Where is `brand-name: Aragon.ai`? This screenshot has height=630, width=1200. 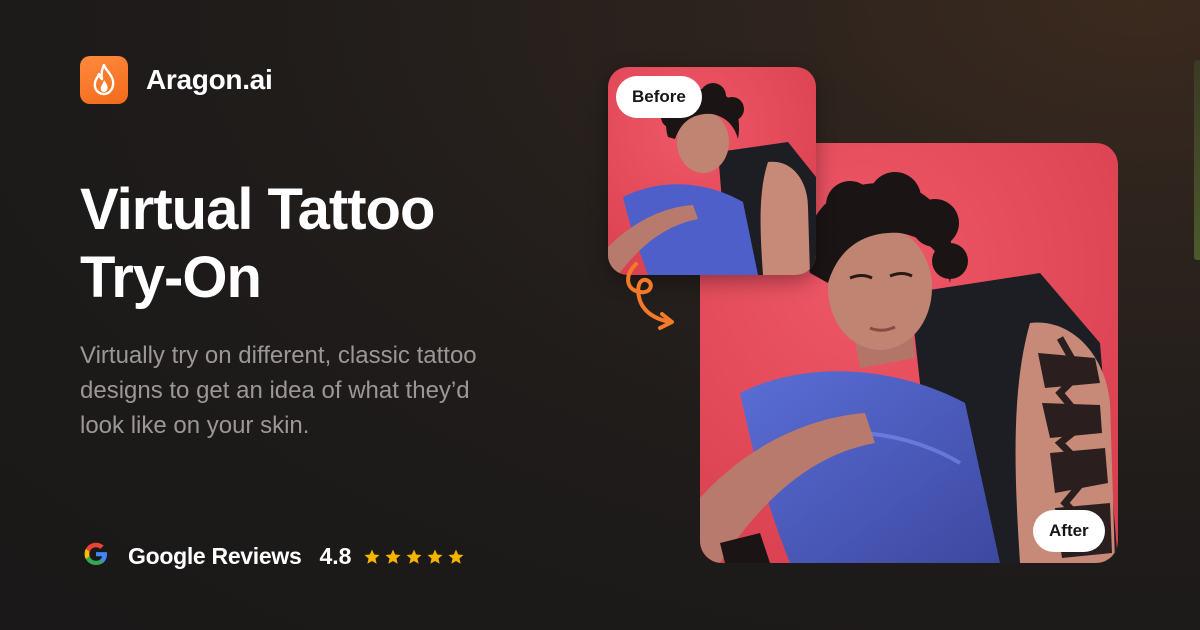
brand-name: Aragon.ai is located at coordinates (209, 80).